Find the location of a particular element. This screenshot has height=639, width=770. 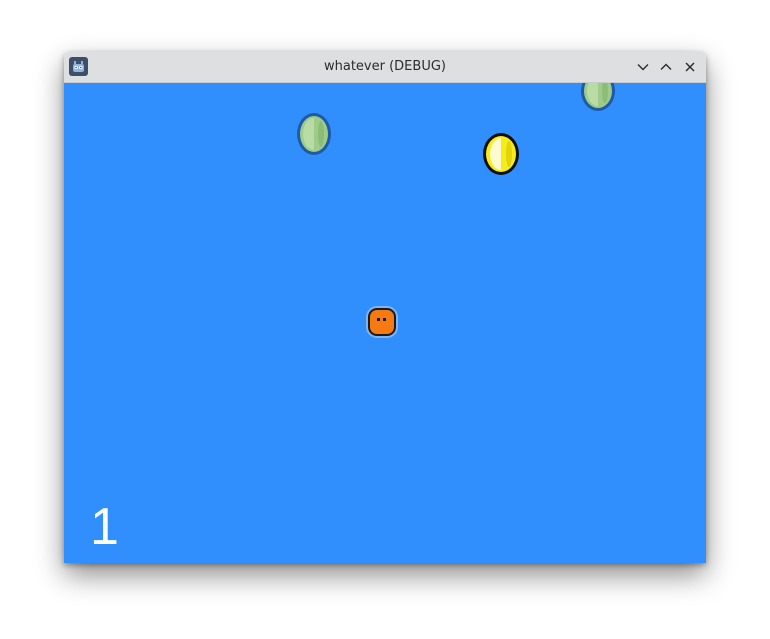

window-title: whatever (DEBUG) is located at coordinates (385, 66).